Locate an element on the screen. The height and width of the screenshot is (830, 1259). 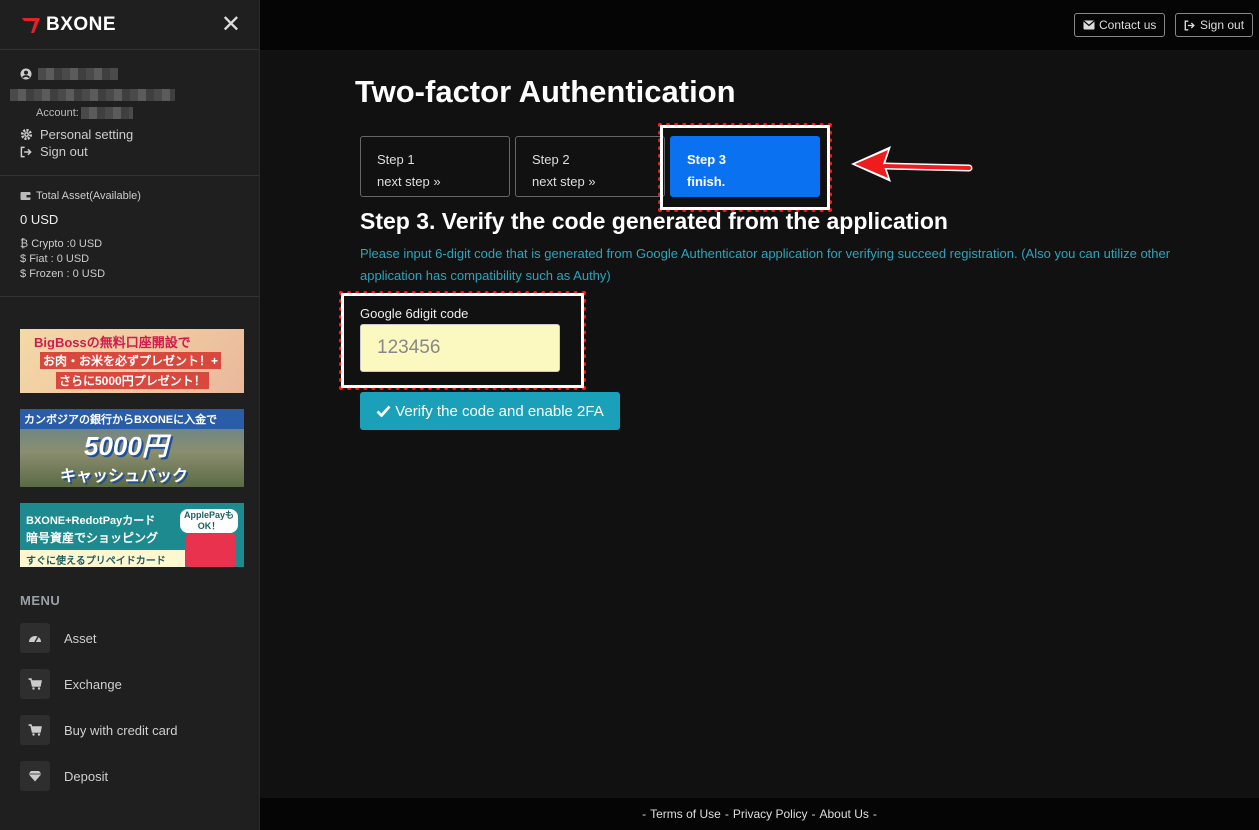
banner-line-3: キャッシュバック is located at coordinates (124, 476).